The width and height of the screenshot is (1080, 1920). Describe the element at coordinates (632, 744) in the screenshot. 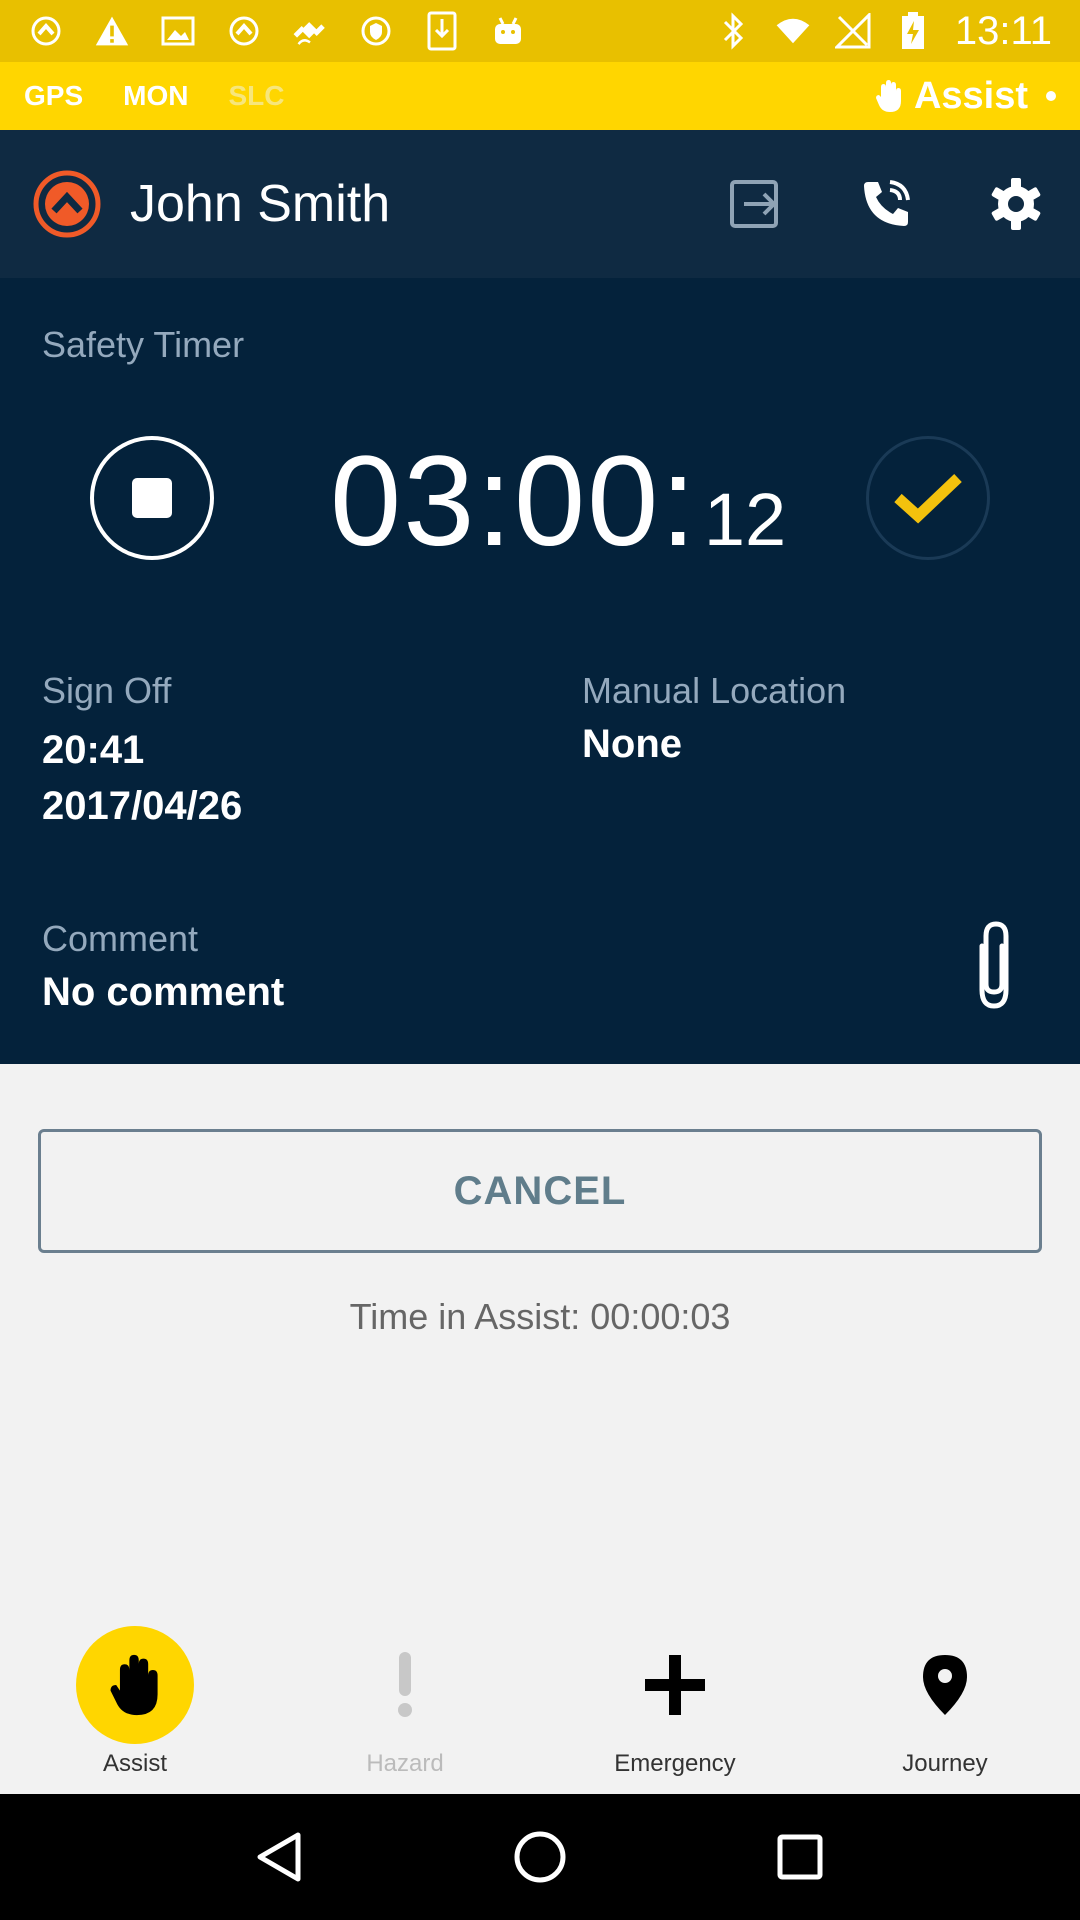

I see `manual-location-value: None` at that location.